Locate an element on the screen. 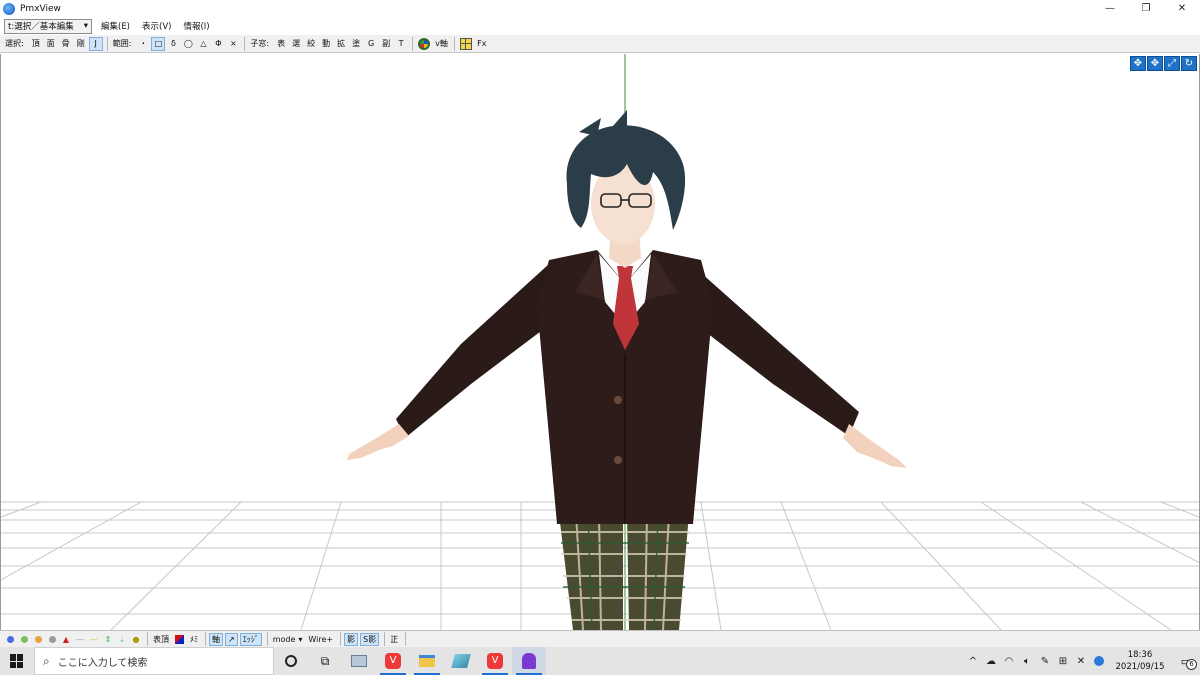 The width and height of the screenshot is (1200, 675). taskbar-clock: 18:36 2021/09/15 is located at coordinates (1140, 661).